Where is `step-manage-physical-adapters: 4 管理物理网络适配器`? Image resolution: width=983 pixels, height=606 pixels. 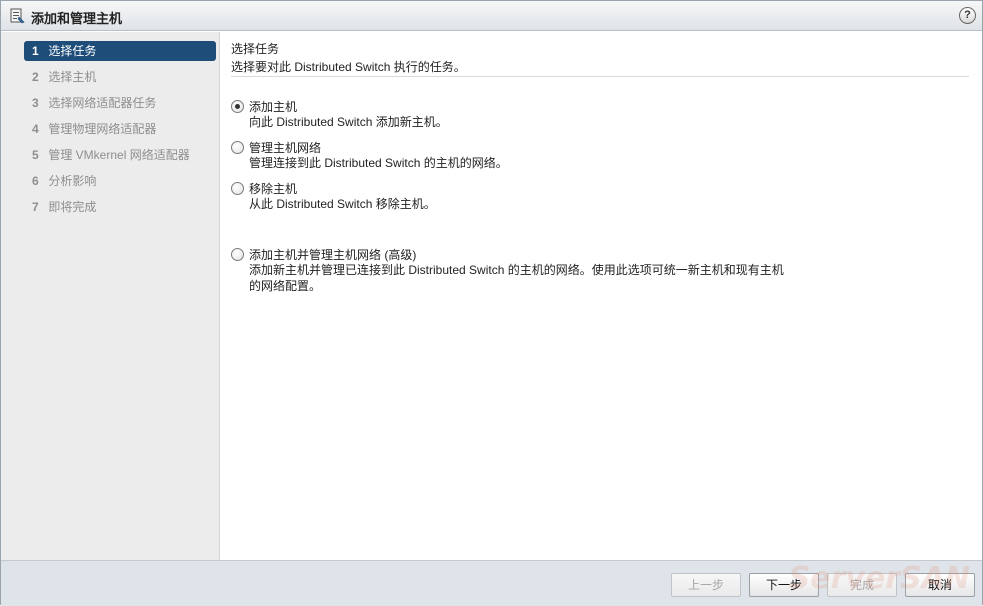 step-manage-physical-adapters: 4 管理物理网络适配器 is located at coordinates (120, 129).